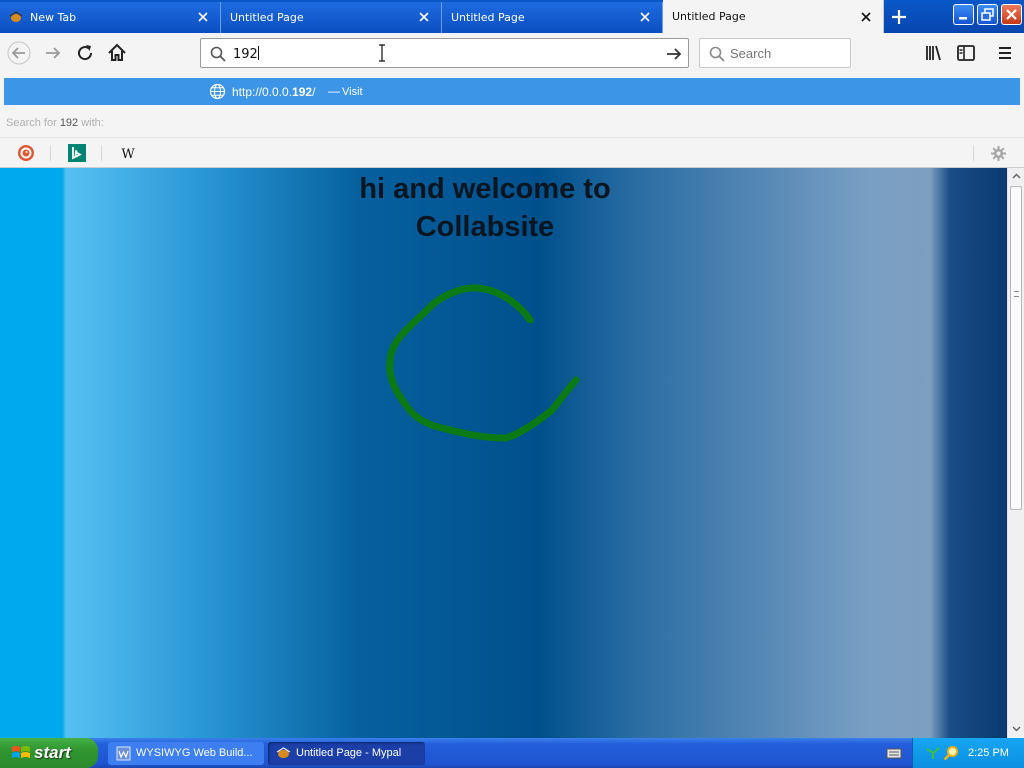 This screenshot has width=1024, height=768. I want to click on heading-line-2: Collabsite, so click(485, 227).